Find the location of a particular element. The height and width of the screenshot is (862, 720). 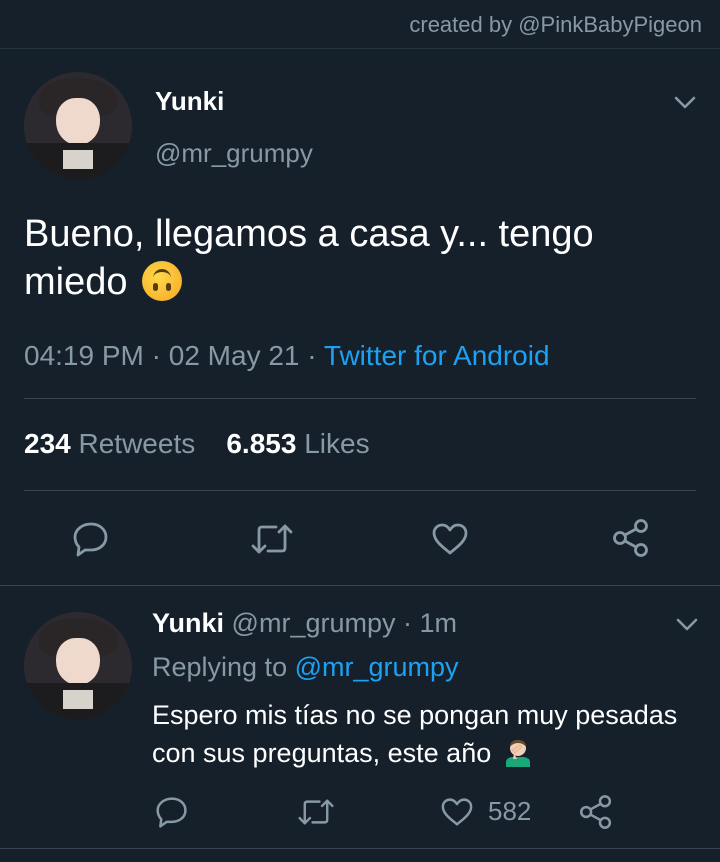

tweet-text: Bueno, llegamos a casa y... tengo miedo is located at coordinates (359, 258).